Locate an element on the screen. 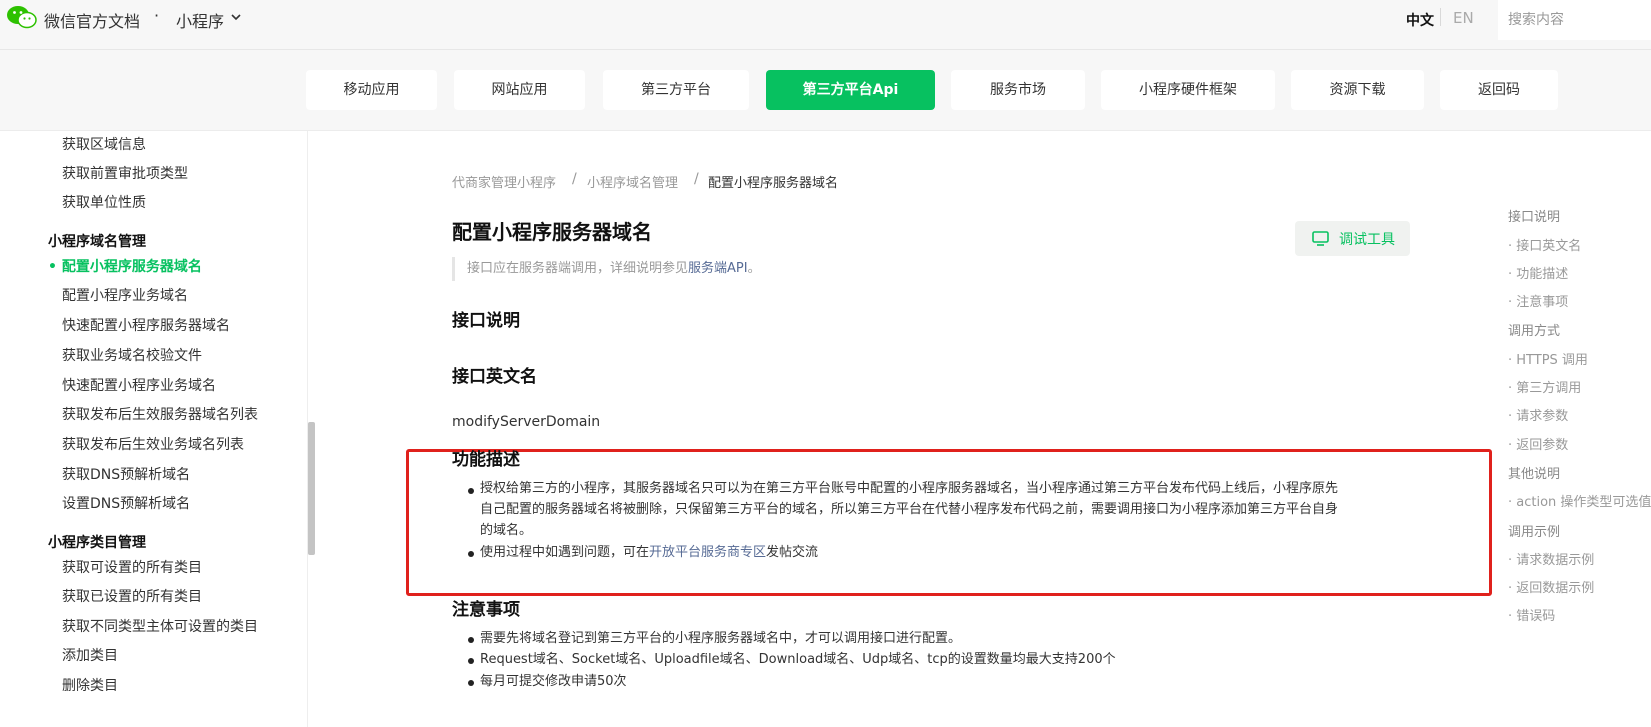 The height and width of the screenshot is (727, 1651). tab-third-party: 第三方平台 is located at coordinates (676, 90).